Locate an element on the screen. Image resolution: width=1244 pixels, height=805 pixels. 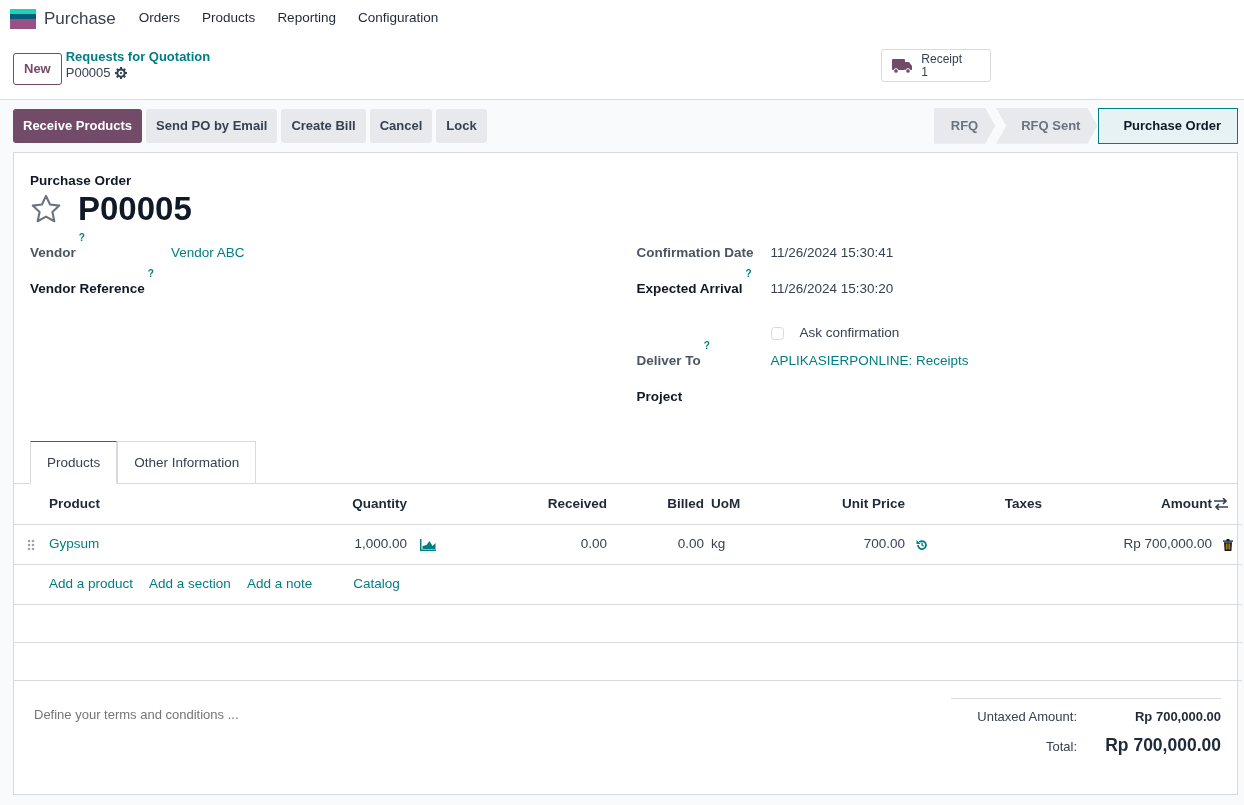
record-name: P00005 is located at coordinates (88, 73).